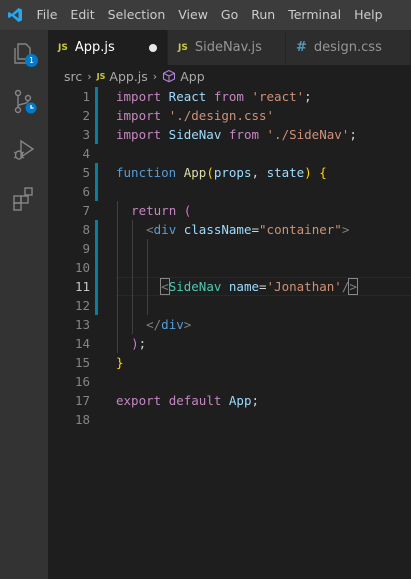 Image resolution: width=411 pixels, height=579 pixels. I want to click on tab-design-css: # design.css, so click(348, 47).